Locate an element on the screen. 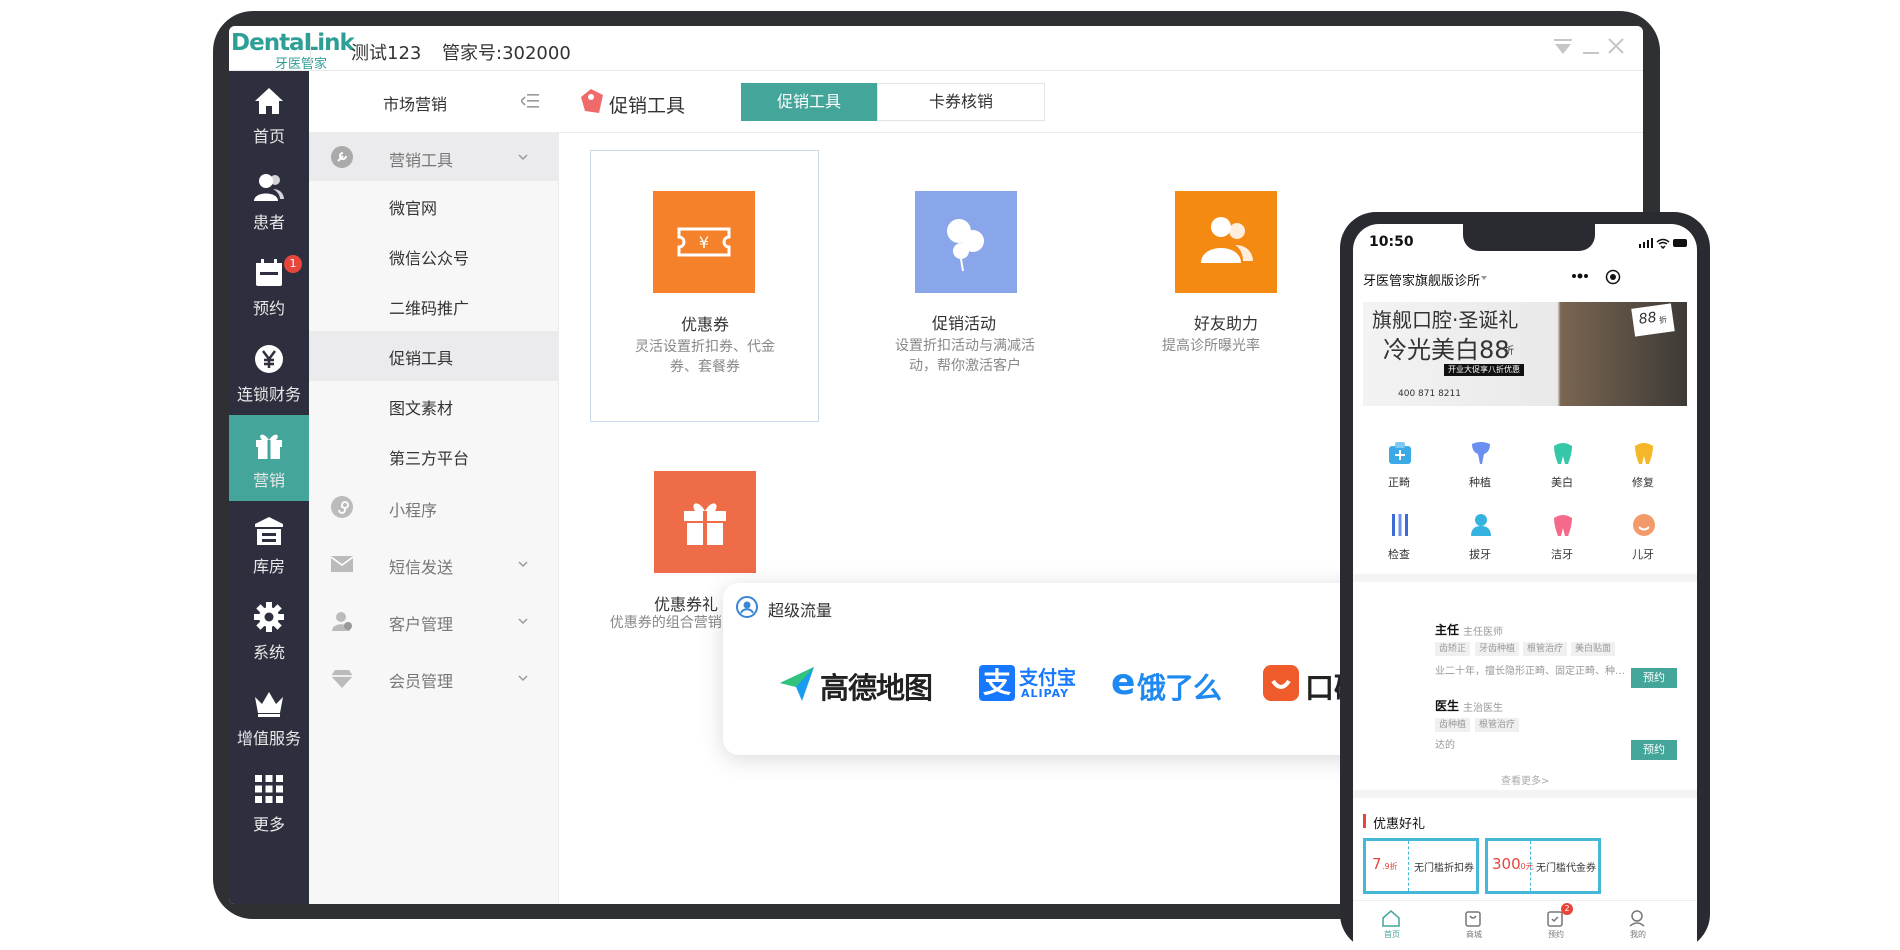 Image resolution: width=1900 pixels, height=950 pixels. category-label: 儿牙 is located at coordinates (1643, 554).